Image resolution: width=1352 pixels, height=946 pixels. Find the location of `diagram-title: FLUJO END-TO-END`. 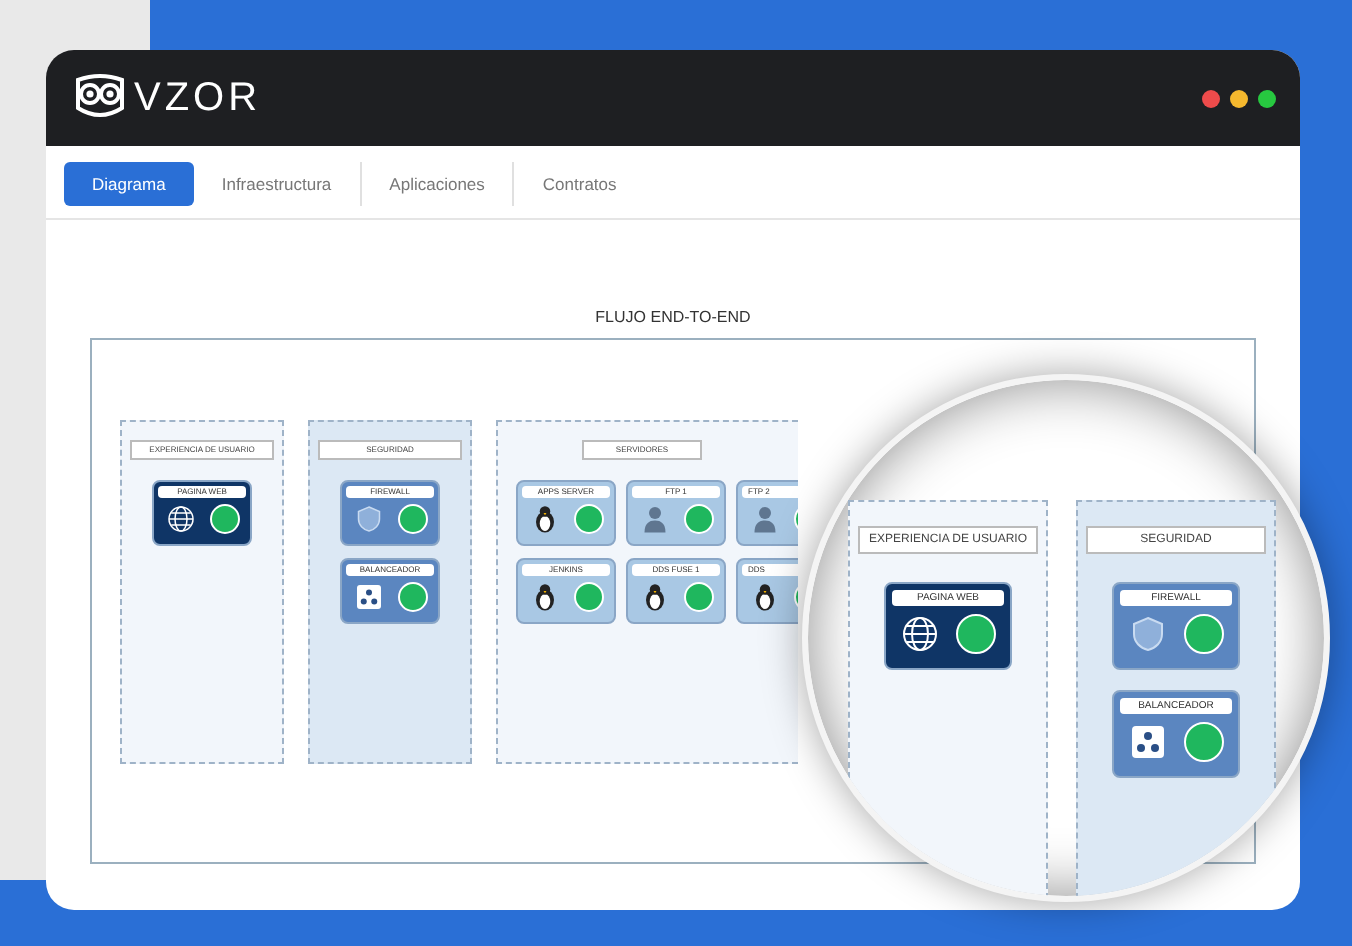

diagram-title: FLUJO END-TO-END is located at coordinates (673, 318).